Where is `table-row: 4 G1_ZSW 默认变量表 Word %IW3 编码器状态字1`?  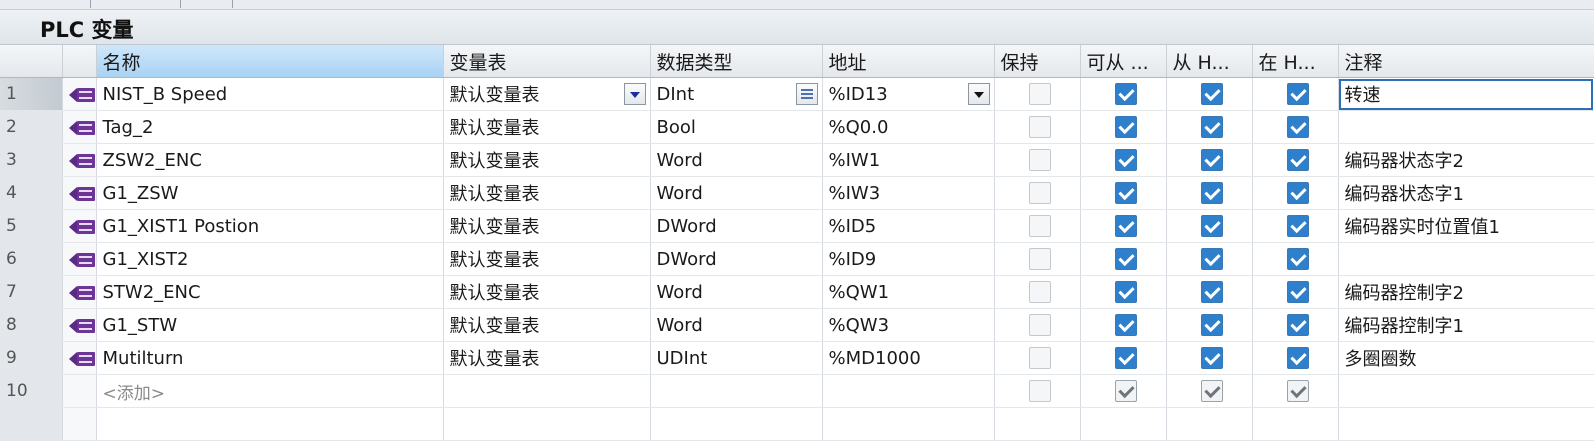 table-row: 4 G1_ZSW 默认变量表 Word %IW3 编码器状态字1 is located at coordinates (797, 193).